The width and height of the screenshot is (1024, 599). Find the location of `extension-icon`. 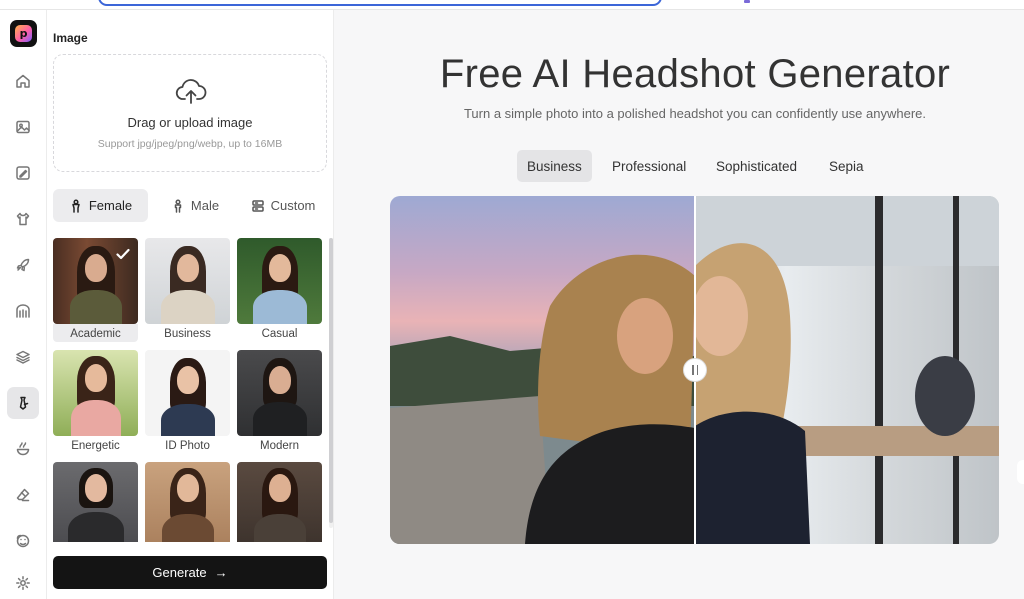

extension-icon is located at coordinates (747, 1).